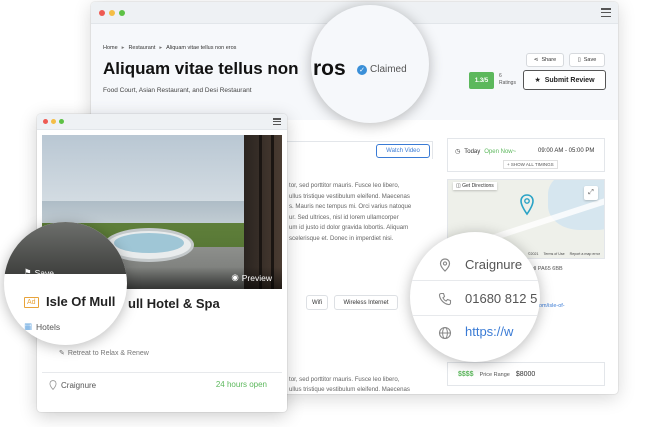 The height and width of the screenshot is (427, 654). What do you see at coordinates (174, 303) in the screenshot?
I see `card-title: ull Hotel & Spa` at bounding box center [174, 303].